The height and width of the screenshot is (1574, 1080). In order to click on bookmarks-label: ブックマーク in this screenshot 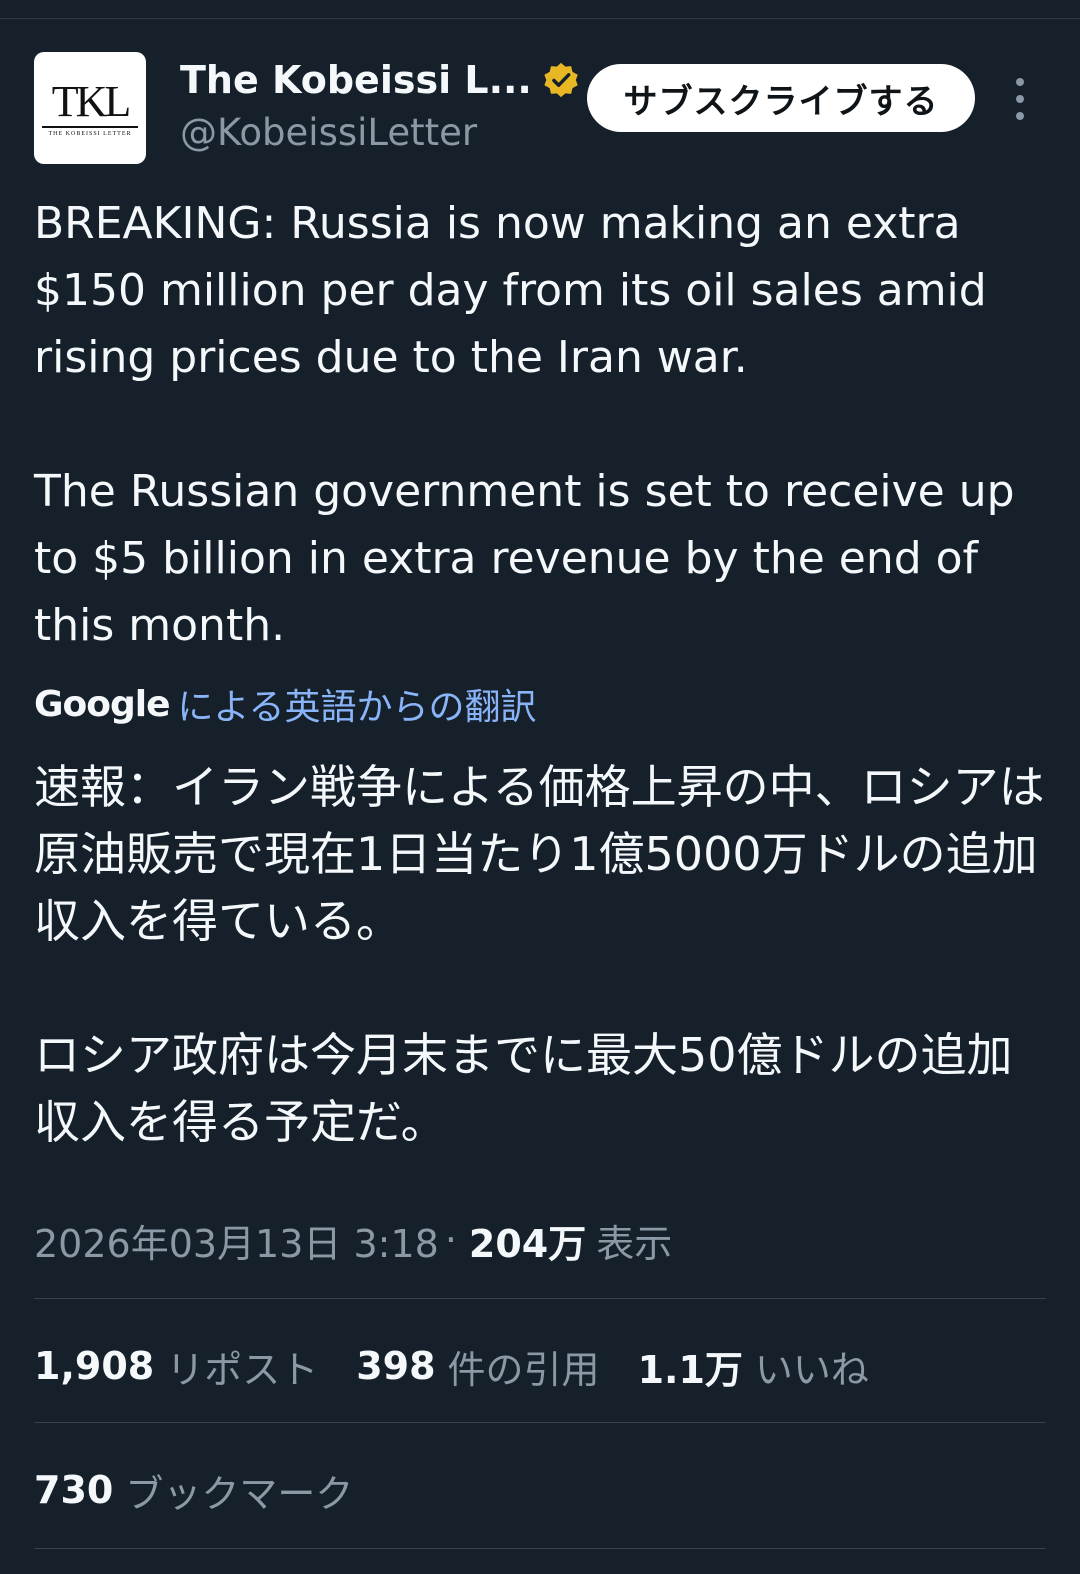, I will do `click(239, 1493)`.